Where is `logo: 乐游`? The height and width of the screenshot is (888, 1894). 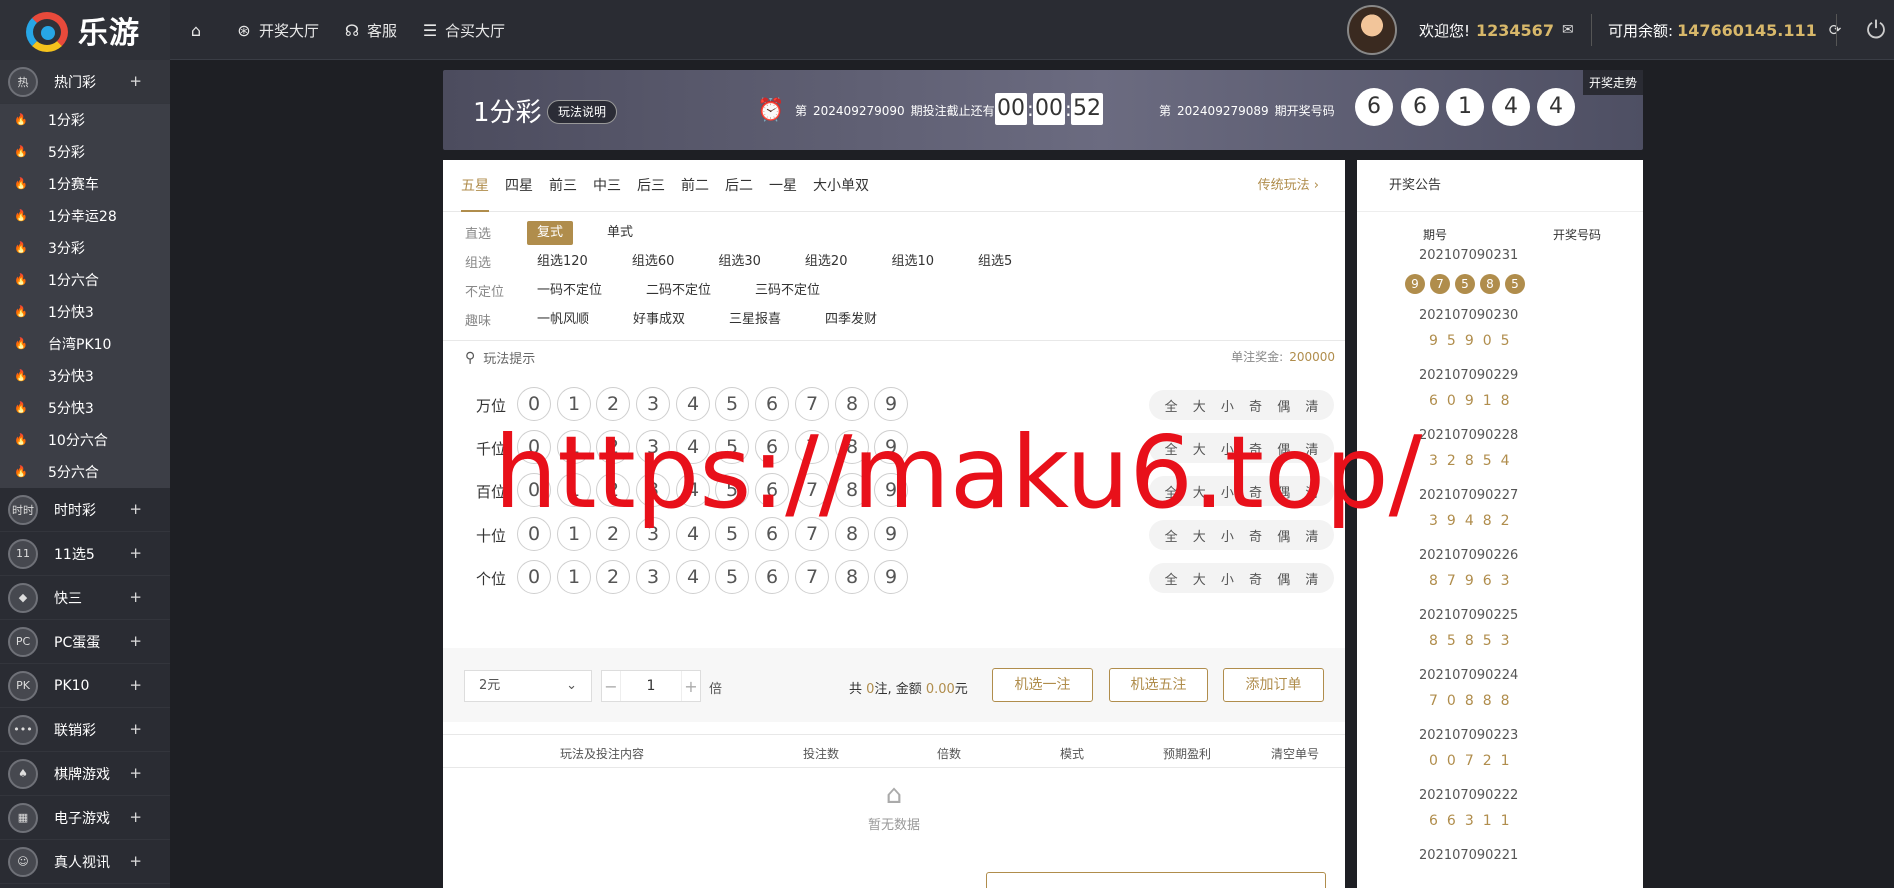 logo: 乐游 is located at coordinates (85, 30).